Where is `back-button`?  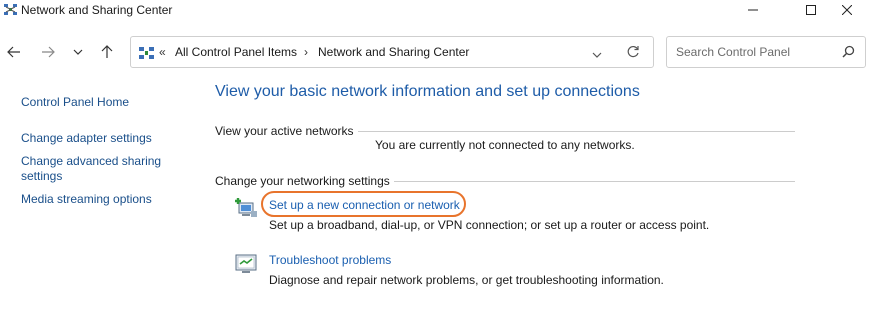
back-button is located at coordinates (14, 52).